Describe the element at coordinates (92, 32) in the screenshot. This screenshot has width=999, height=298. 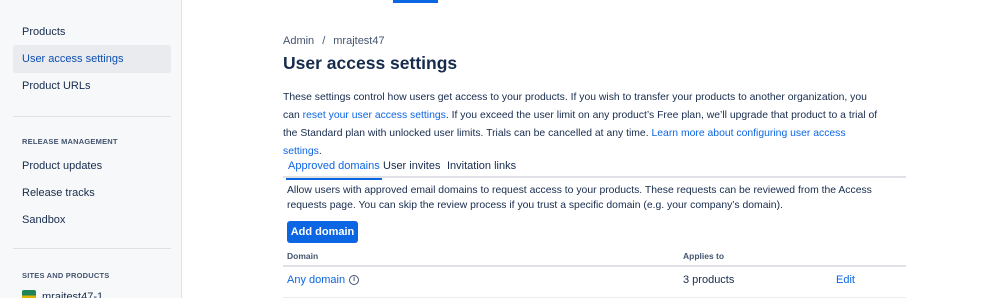
I see `sidebar-item-products: Products` at that location.